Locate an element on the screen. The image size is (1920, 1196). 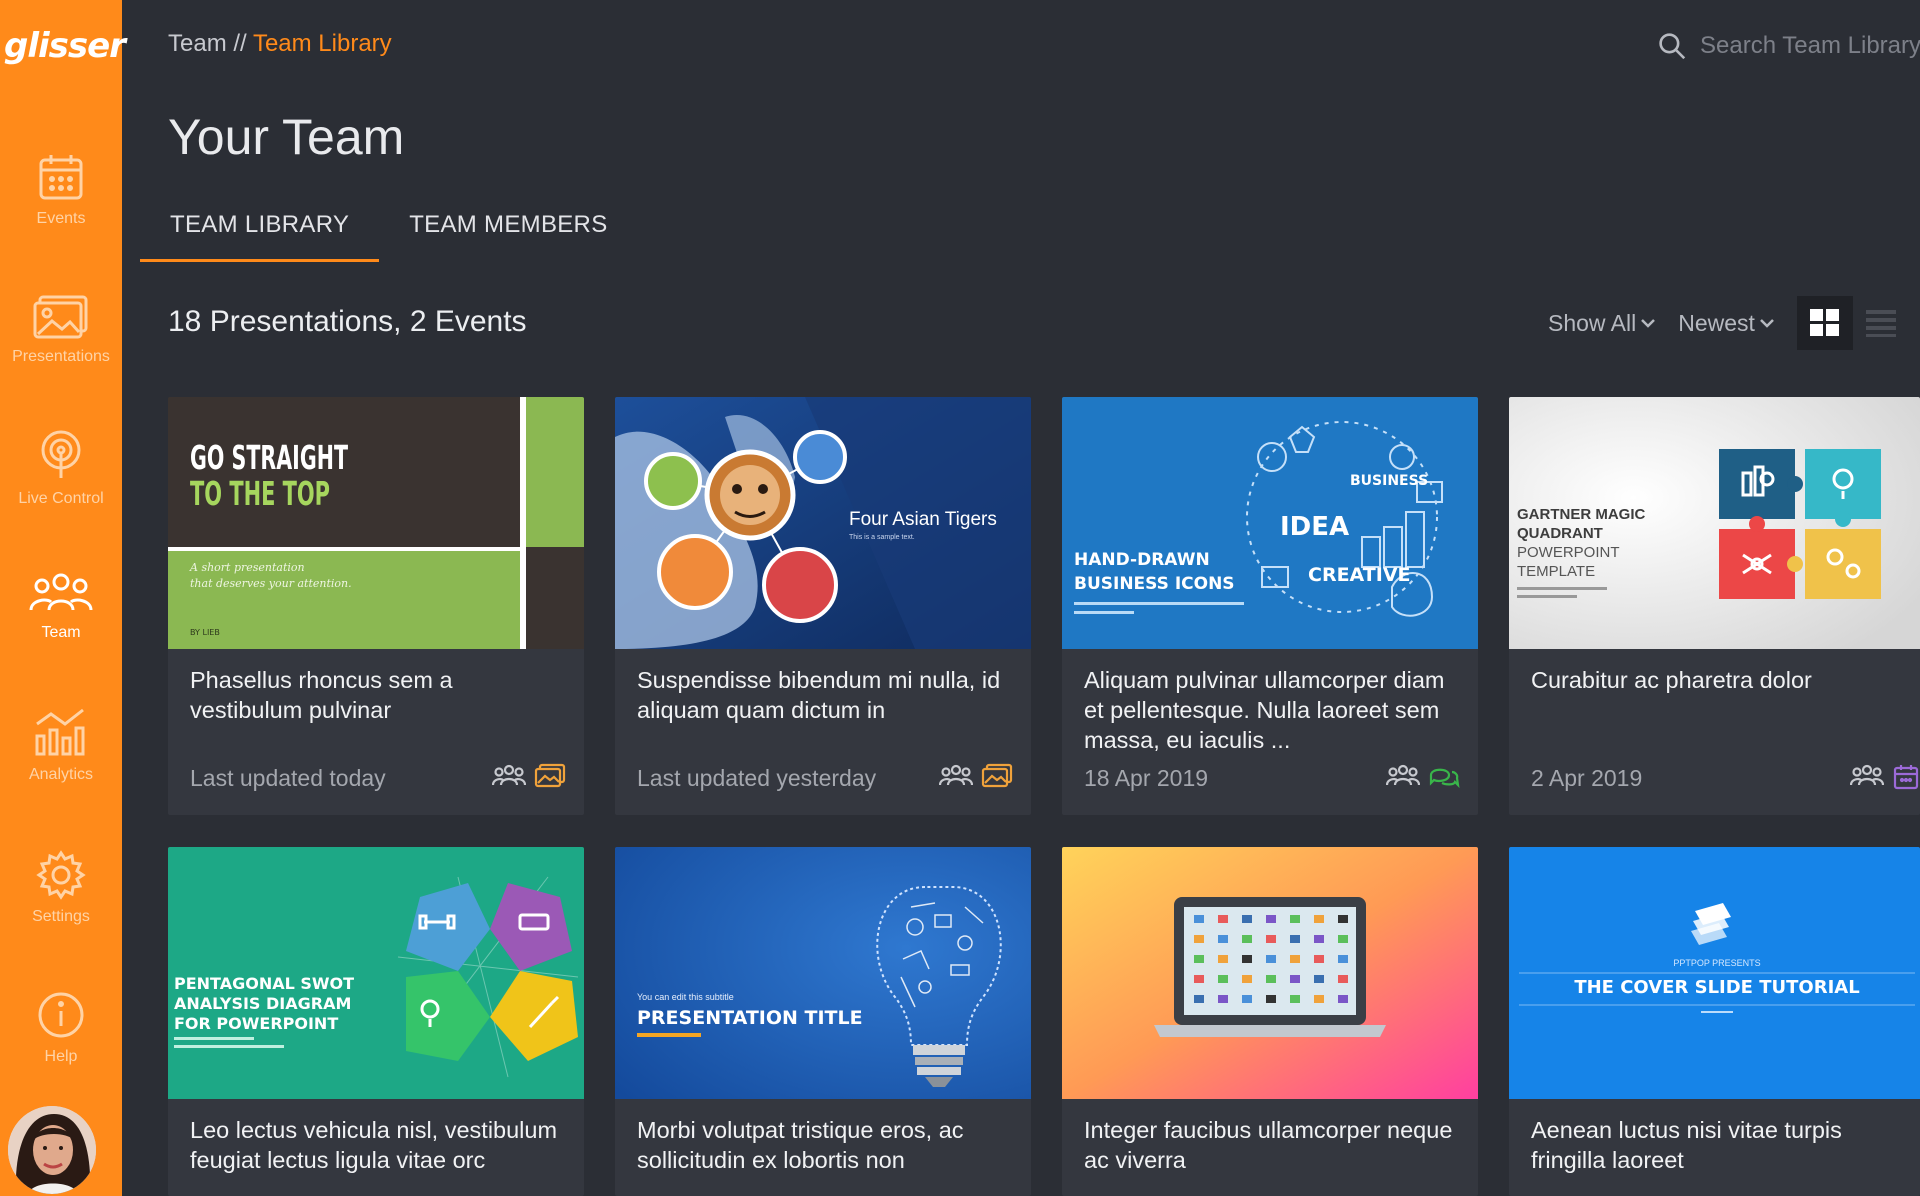
chat-icon is located at coordinates (1444, 778).